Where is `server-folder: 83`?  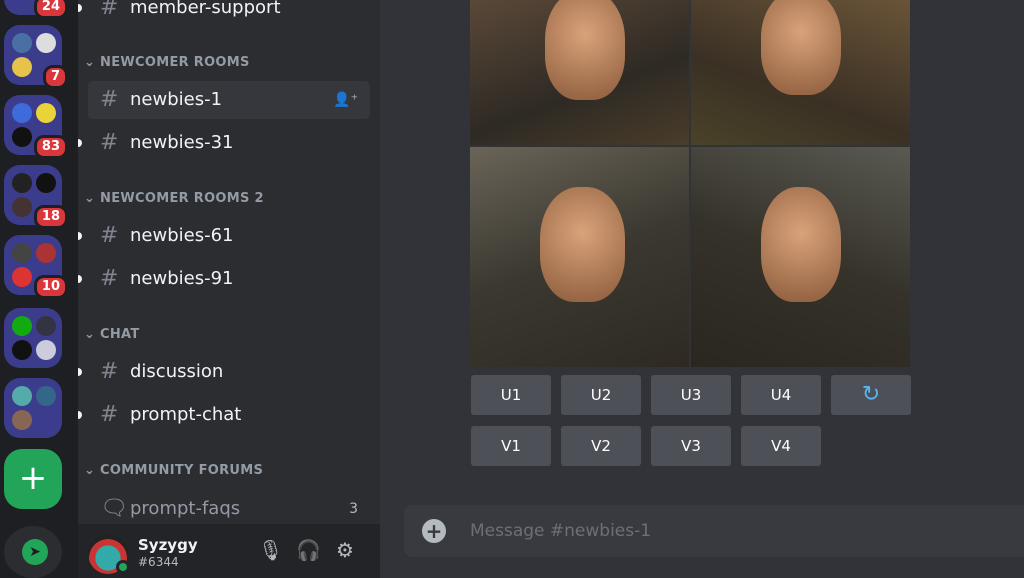 server-folder: 83 is located at coordinates (36, 127).